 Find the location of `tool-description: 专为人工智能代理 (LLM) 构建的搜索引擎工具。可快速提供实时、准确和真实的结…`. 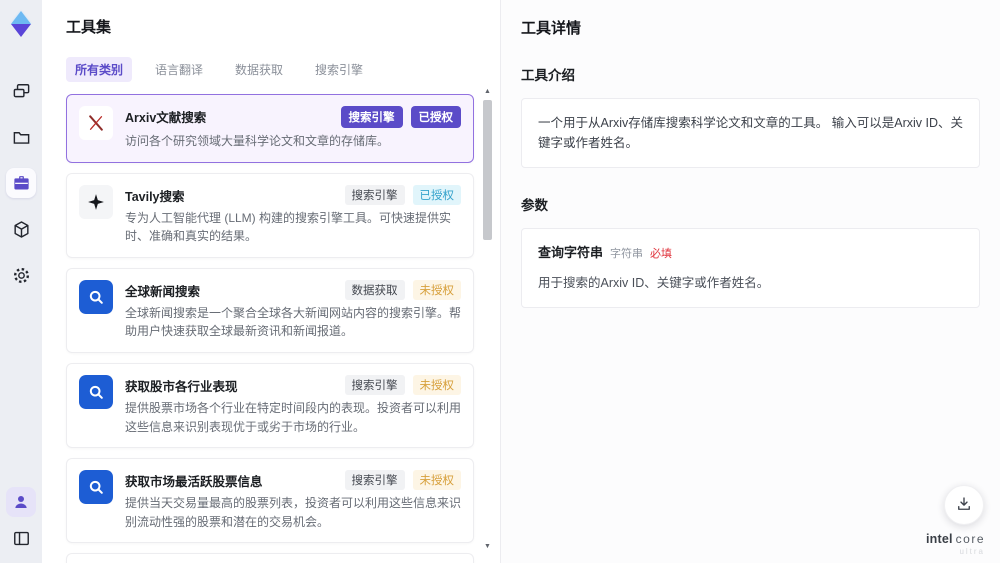

tool-description: 专为人工智能代理 (LLM) 构建的搜索引擎工具。可快速提供实时、准确和真实的结… is located at coordinates (288, 227).